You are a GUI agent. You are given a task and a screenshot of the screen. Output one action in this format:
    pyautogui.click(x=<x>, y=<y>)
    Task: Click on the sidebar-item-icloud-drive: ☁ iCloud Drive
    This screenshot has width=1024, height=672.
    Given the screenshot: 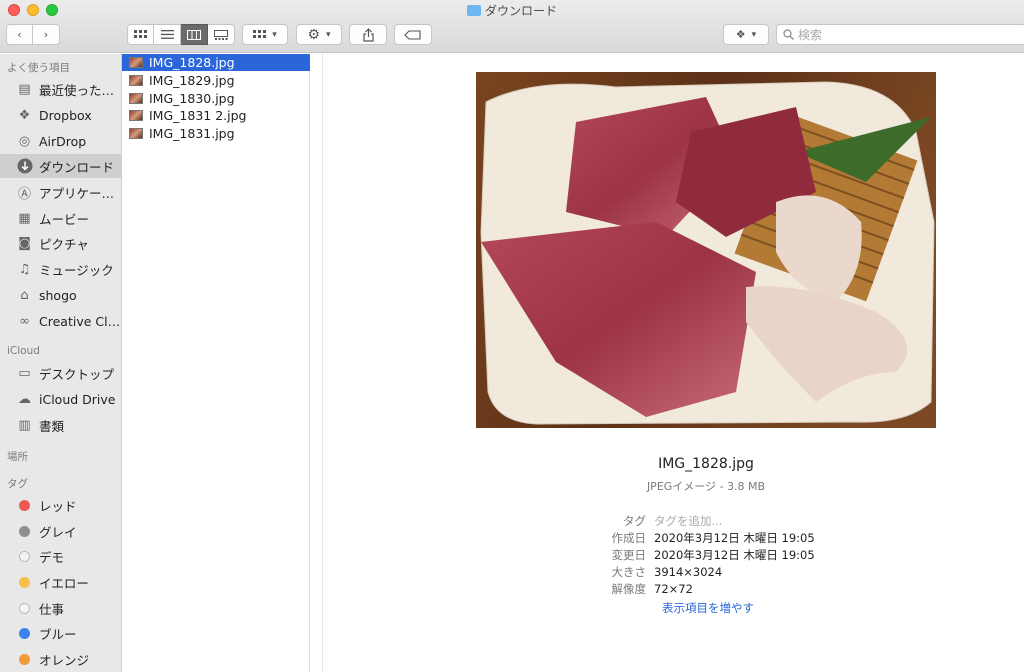 What is the action you would take?
    pyautogui.click(x=61, y=399)
    